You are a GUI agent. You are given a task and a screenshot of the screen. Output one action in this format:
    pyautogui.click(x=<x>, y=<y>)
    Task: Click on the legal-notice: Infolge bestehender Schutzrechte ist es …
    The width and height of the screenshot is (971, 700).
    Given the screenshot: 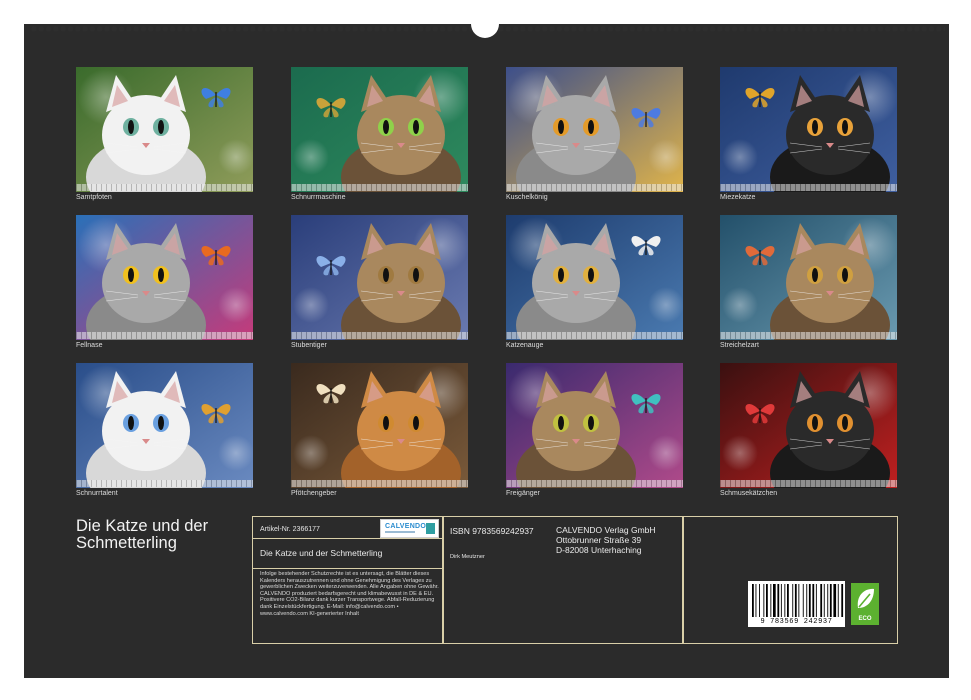 What is the action you would take?
    pyautogui.click(x=349, y=594)
    